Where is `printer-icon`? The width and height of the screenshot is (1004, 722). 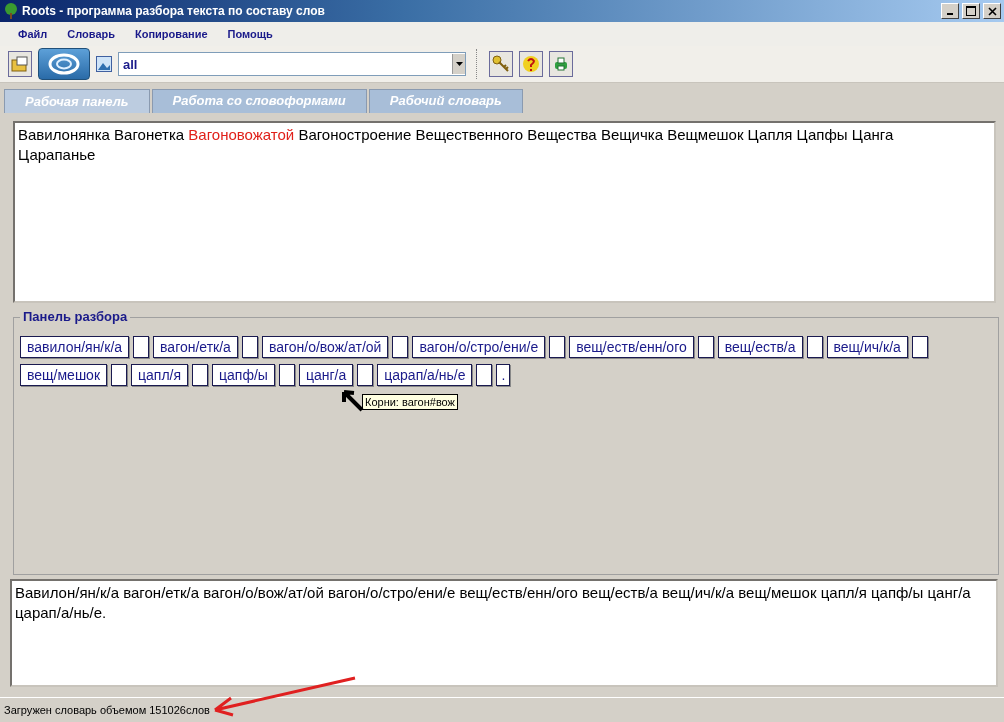
printer-icon is located at coordinates (561, 64).